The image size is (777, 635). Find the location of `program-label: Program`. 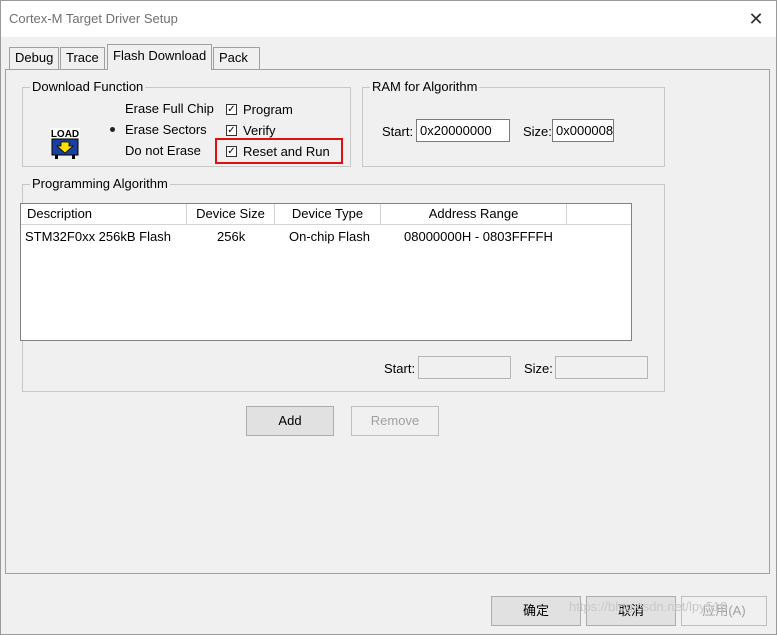

program-label: Program is located at coordinates (268, 109).